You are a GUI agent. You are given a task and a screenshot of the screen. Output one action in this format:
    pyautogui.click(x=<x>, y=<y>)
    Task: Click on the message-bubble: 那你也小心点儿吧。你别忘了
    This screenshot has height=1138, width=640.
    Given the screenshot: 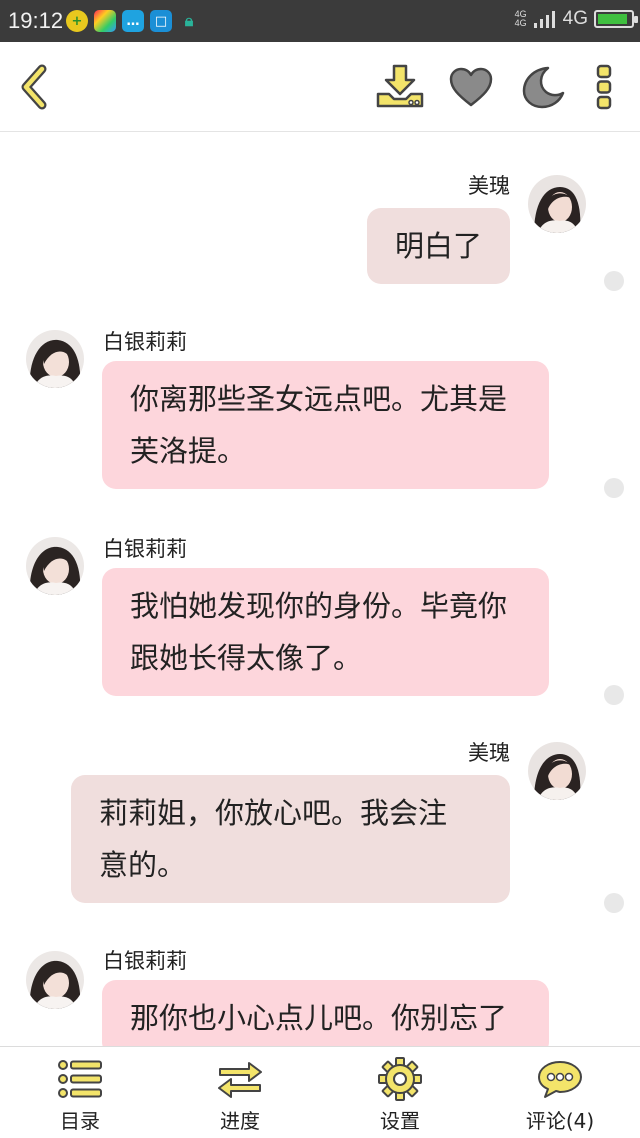 What is the action you would take?
    pyautogui.click(x=325, y=1013)
    